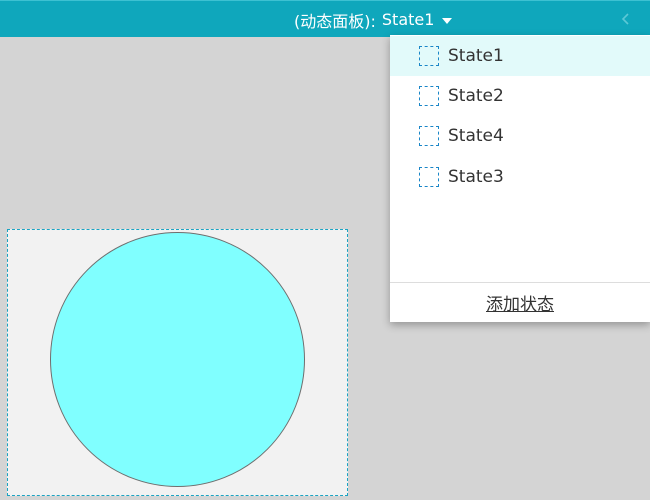 The image size is (650, 500). What do you see at coordinates (476, 177) in the screenshot?
I see `state-item-label: State3` at bounding box center [476, 177].